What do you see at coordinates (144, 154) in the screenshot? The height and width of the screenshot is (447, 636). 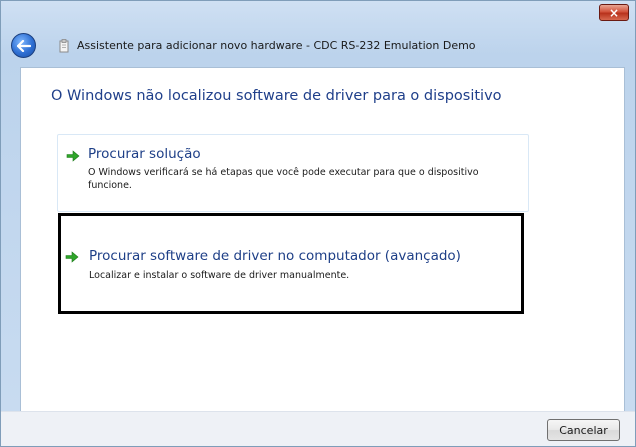 I see `option-title: Procurar solução` at bounding box center [144, 154].